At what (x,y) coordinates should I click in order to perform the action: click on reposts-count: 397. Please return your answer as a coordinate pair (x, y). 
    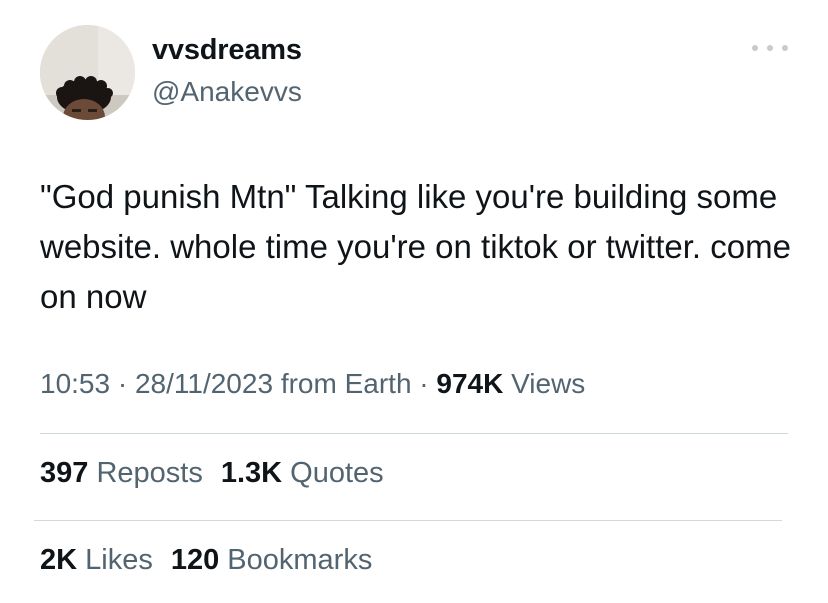
    Looking at the image, I should click on (64, 473).